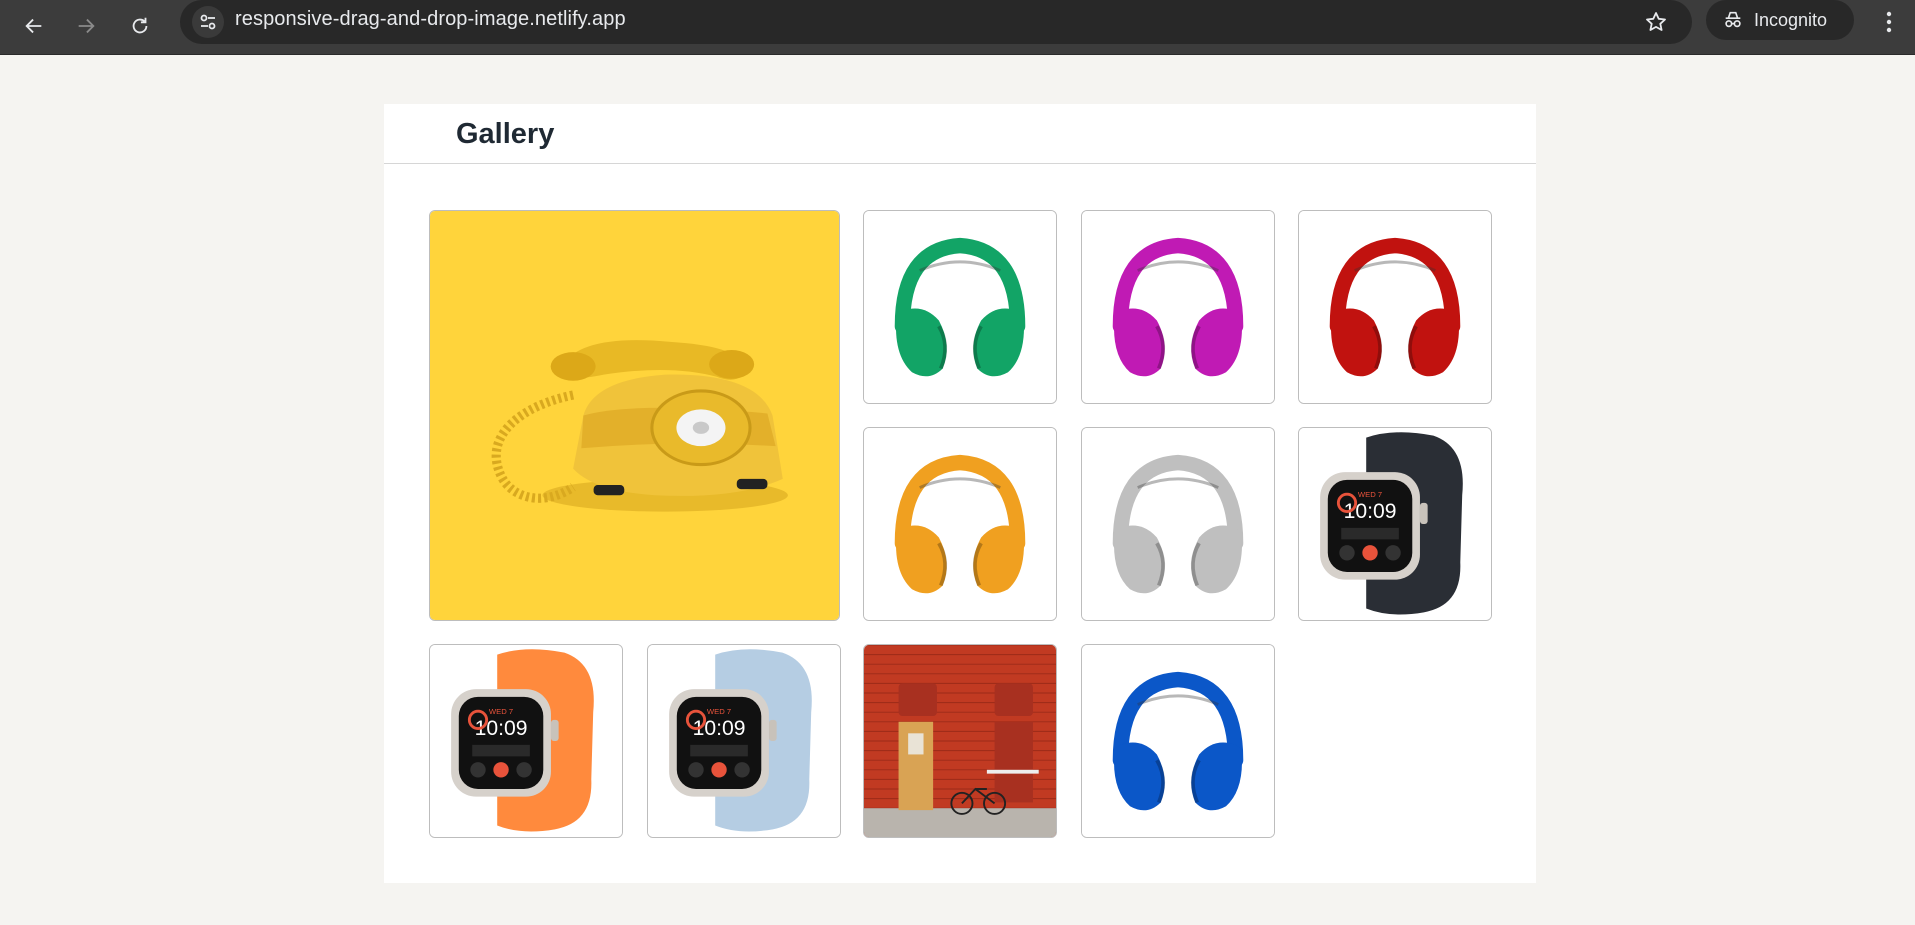  I want to click on reload-icon, so click(140, 25).